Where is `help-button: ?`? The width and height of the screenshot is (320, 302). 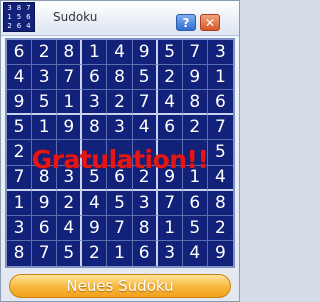 help-button: ? is located at coordinates (186, 22).